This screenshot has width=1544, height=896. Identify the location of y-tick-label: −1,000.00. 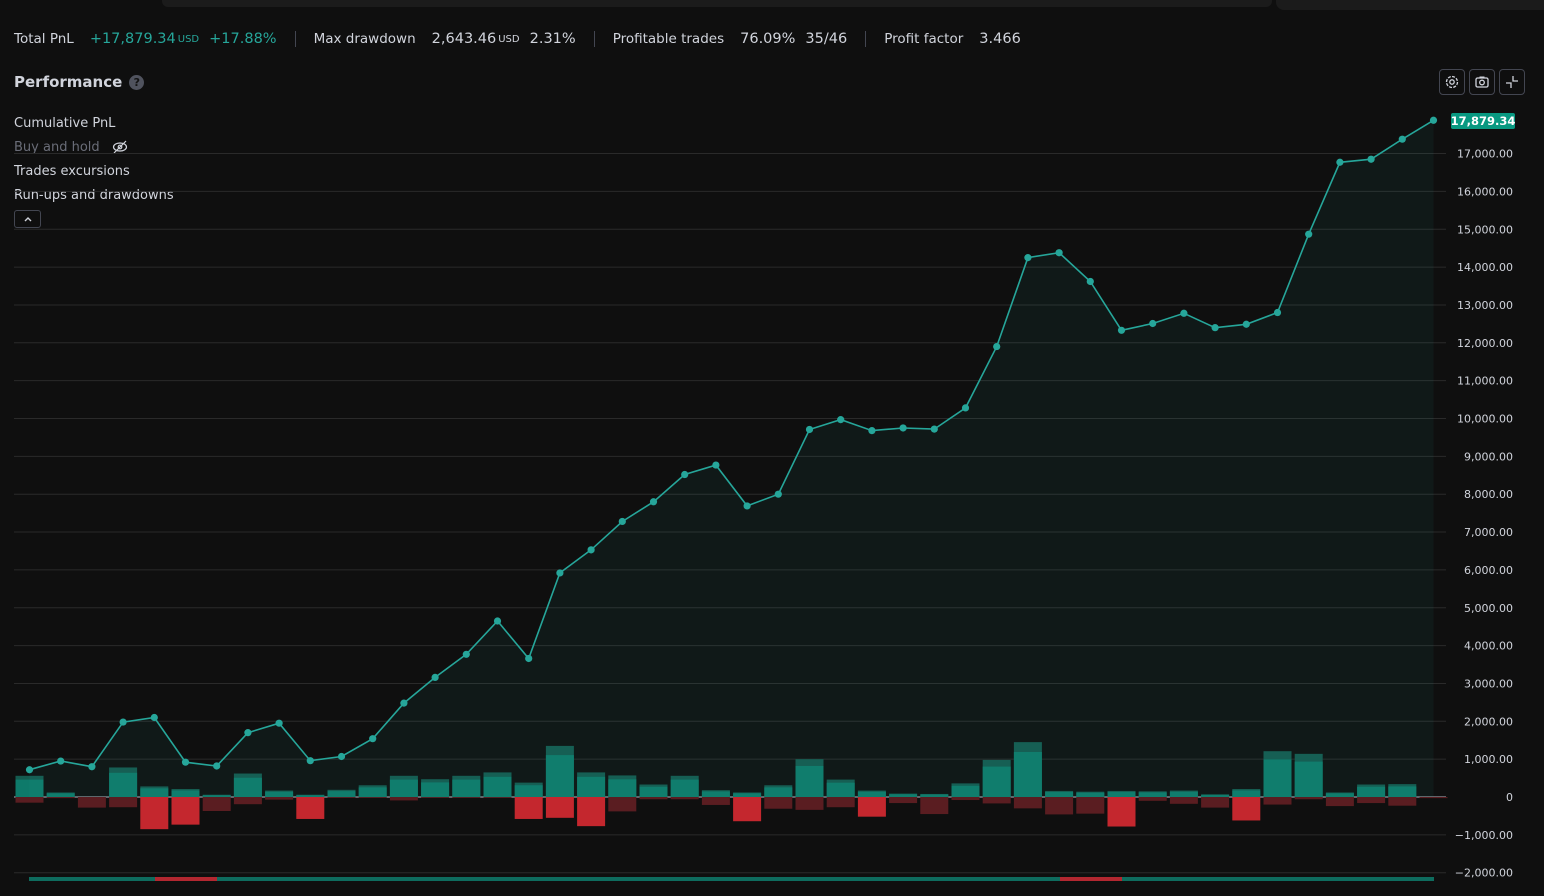
(1484, 835).